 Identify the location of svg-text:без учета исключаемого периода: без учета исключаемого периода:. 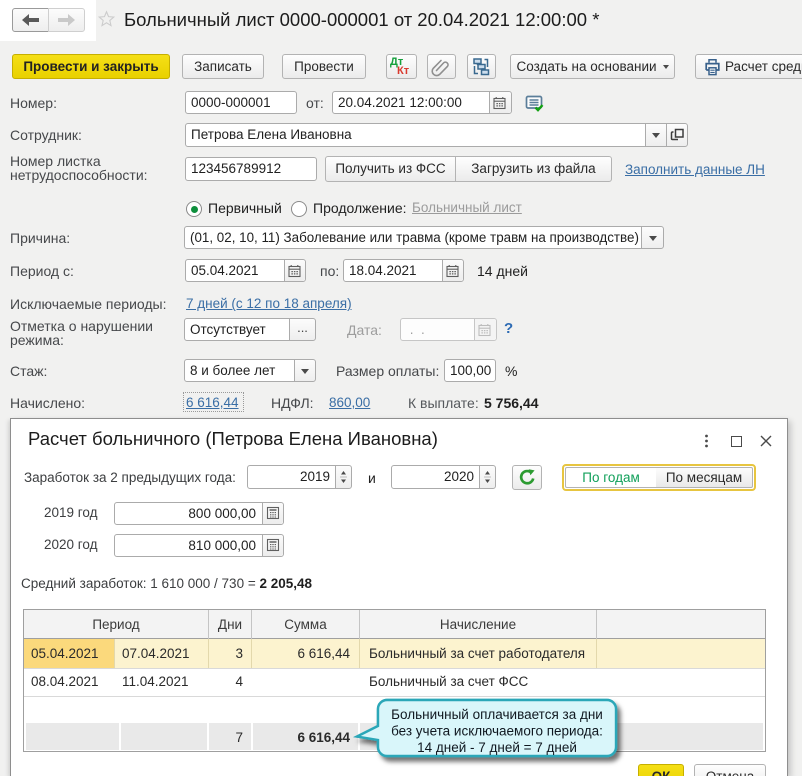
(497, 731).